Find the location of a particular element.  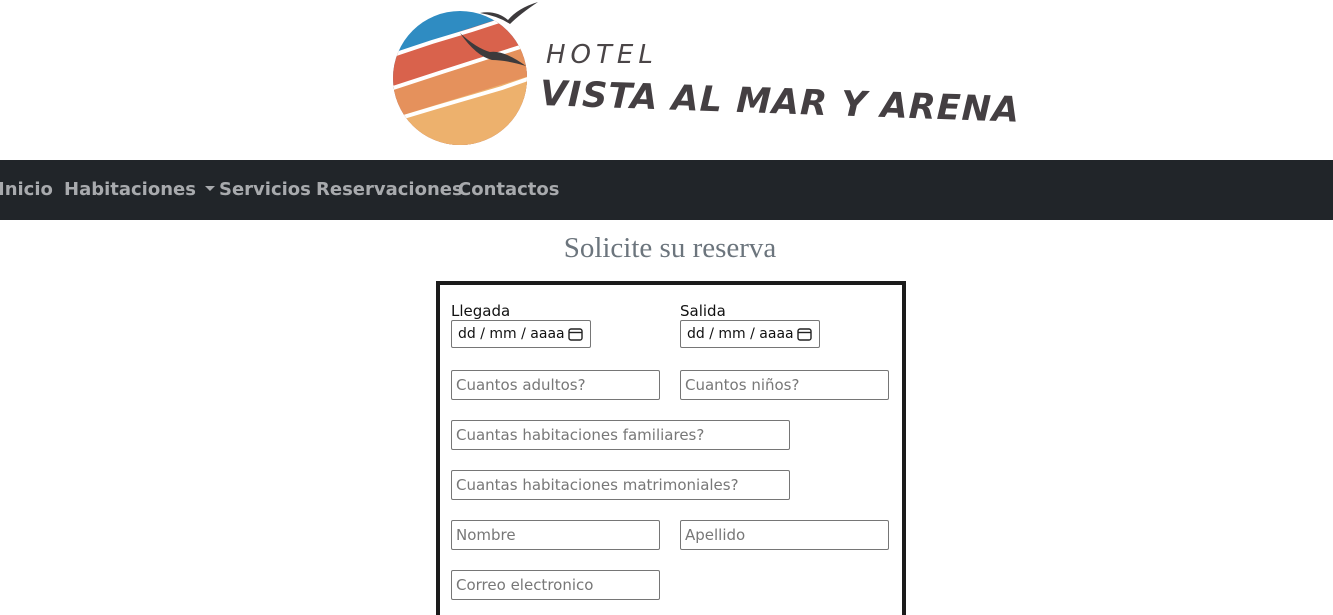

page-title: Solicite su reserva is located at coordinates (670, 248).